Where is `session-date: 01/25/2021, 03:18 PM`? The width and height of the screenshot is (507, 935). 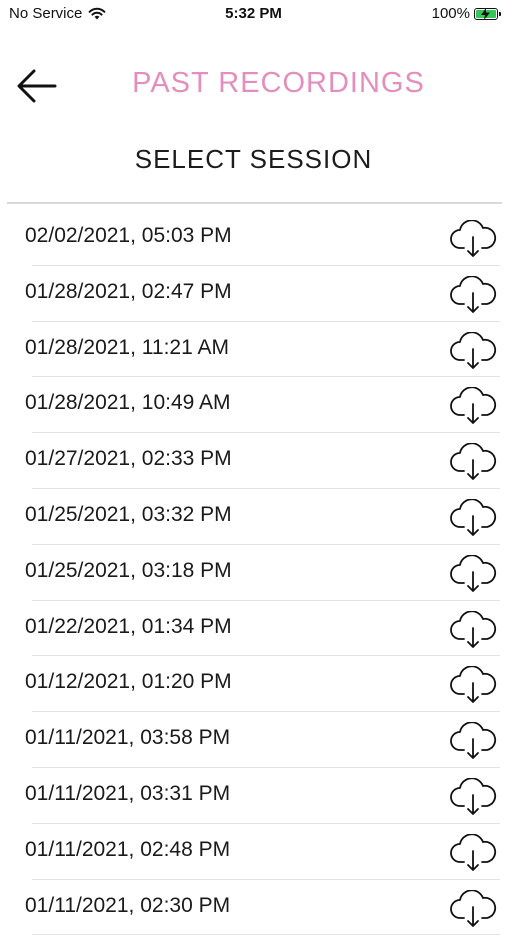 session-date: 01/25/2021, 03:18 PM is located at coordinates (128, 570).